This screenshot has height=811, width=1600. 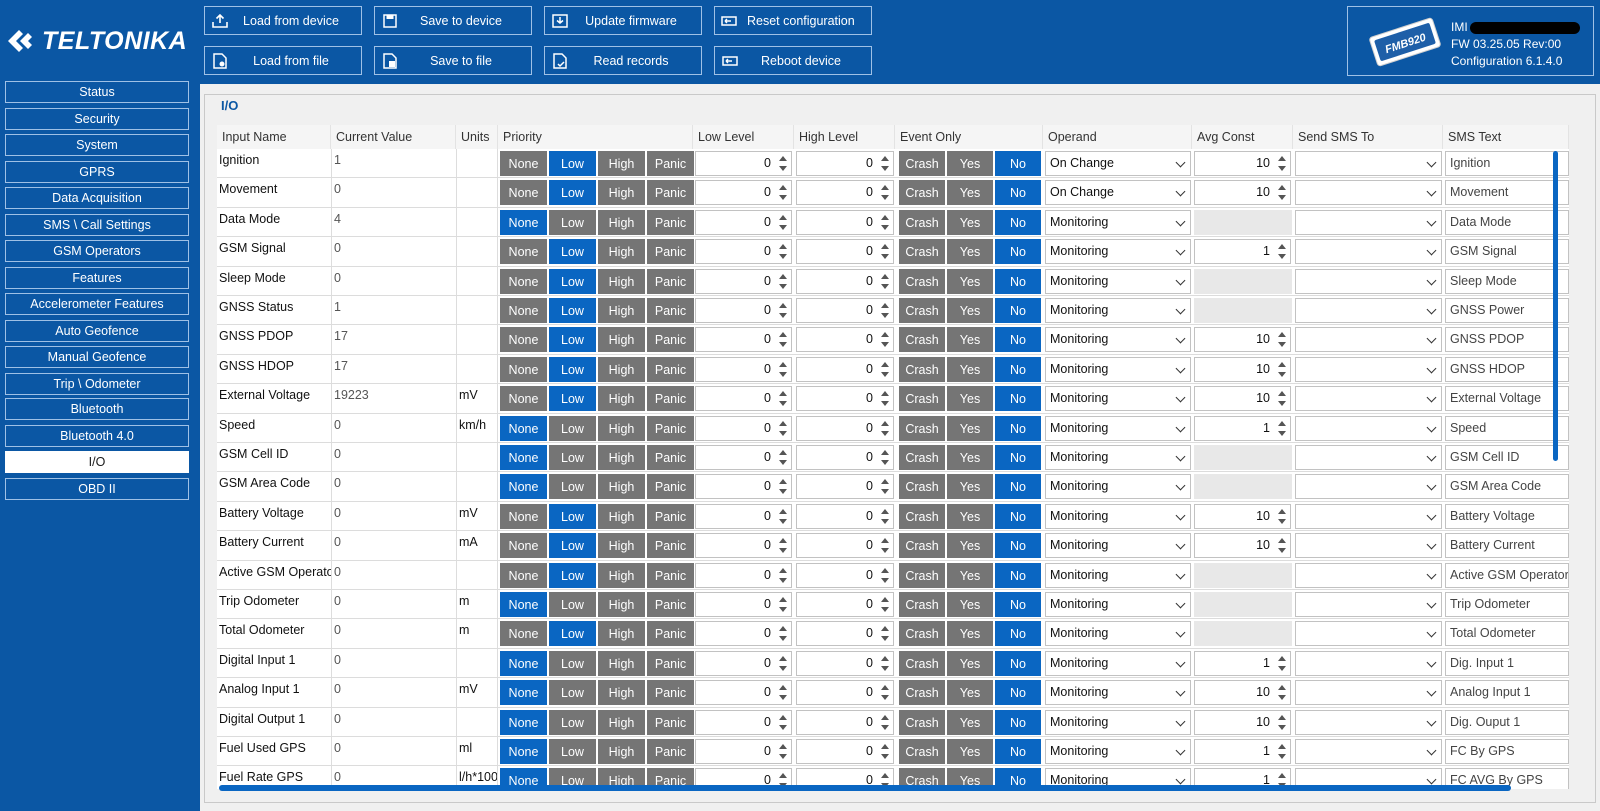 I want to click on sms-text-input: External Voltage, so click(x=1507, y=399).